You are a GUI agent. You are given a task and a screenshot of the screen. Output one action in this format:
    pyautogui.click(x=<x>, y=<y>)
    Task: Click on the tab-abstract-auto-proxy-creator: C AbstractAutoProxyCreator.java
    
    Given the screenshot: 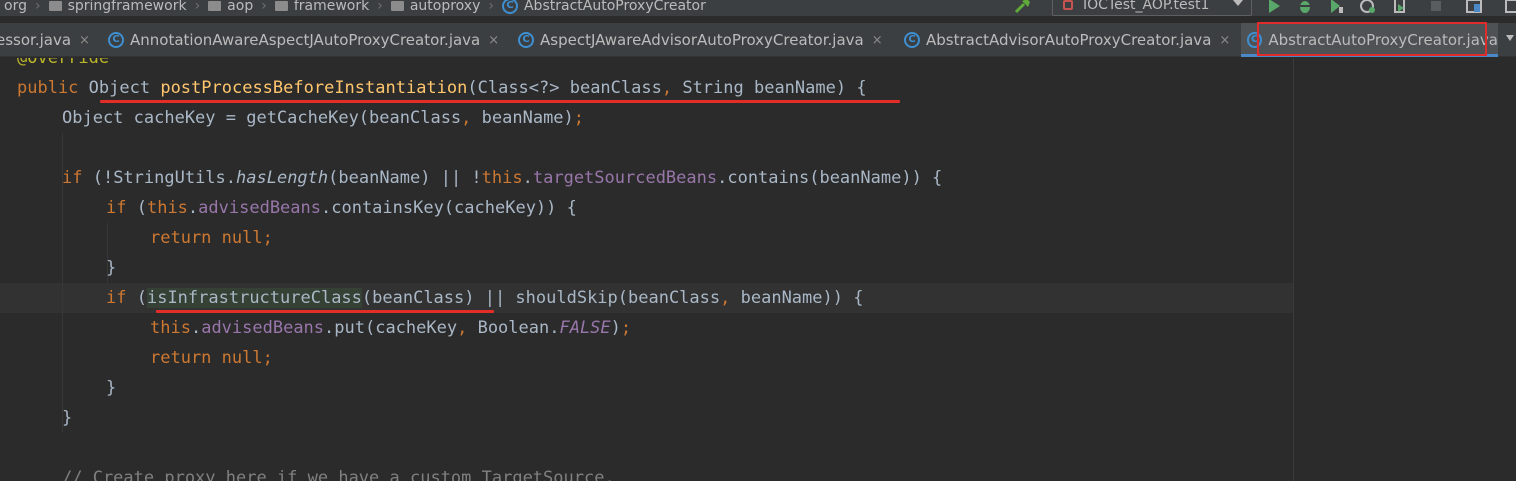 What is the action you would take?
    pyautogui.click(x=1369, y=40)
    